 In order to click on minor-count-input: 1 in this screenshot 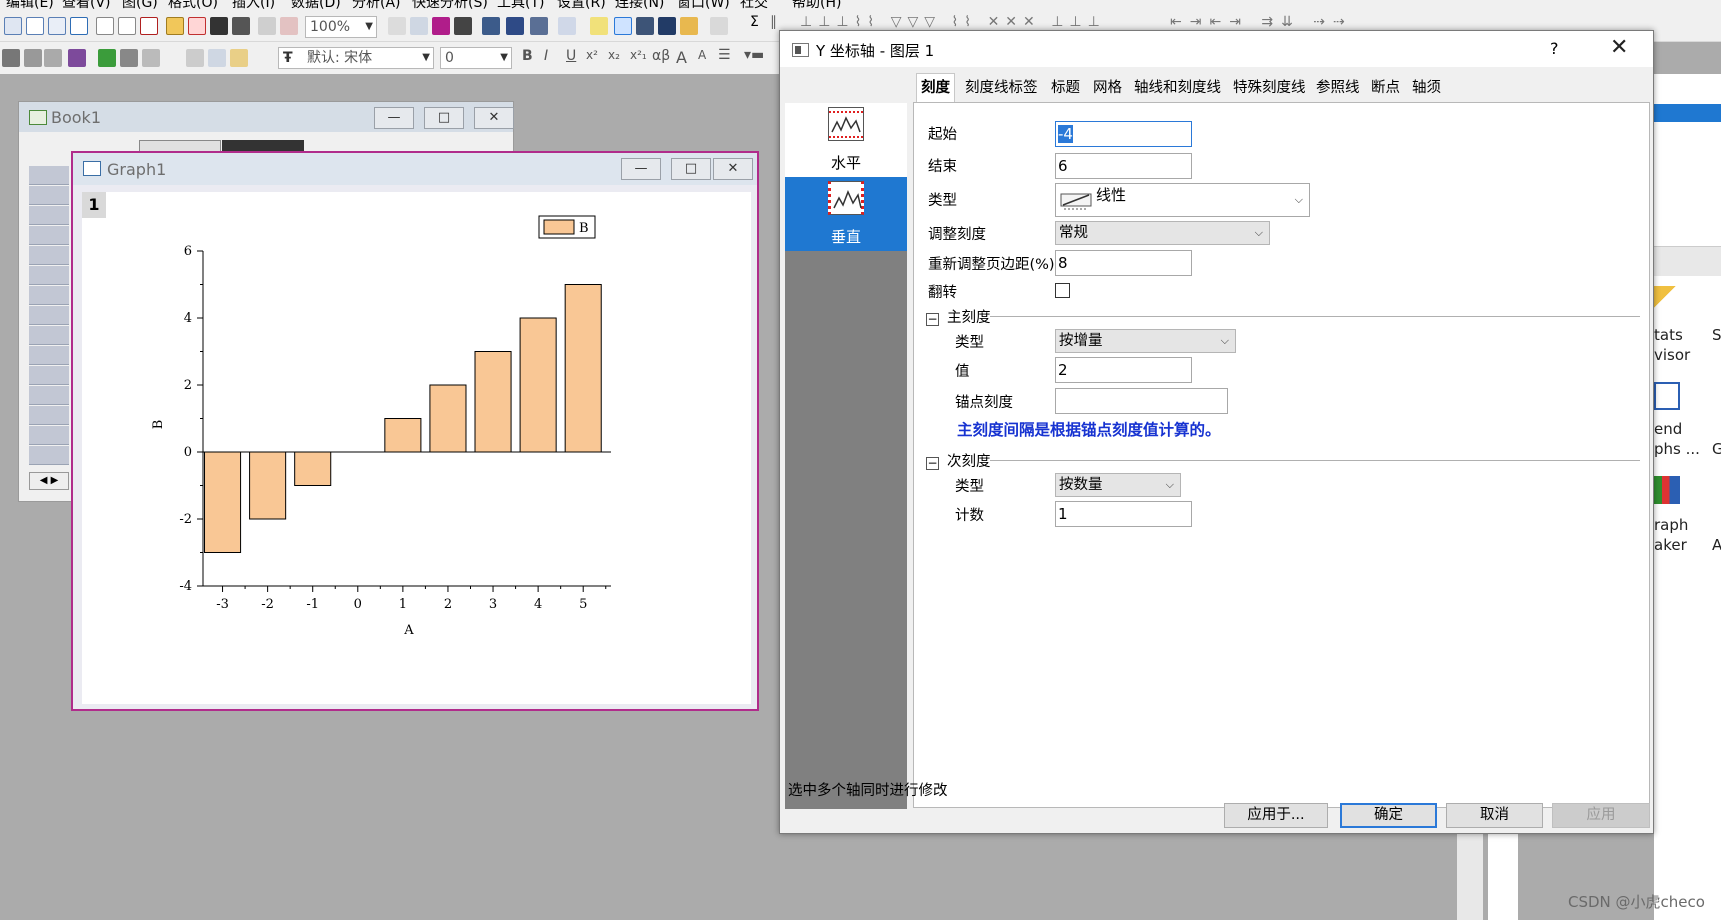, I will do `click(1123, 514)`.